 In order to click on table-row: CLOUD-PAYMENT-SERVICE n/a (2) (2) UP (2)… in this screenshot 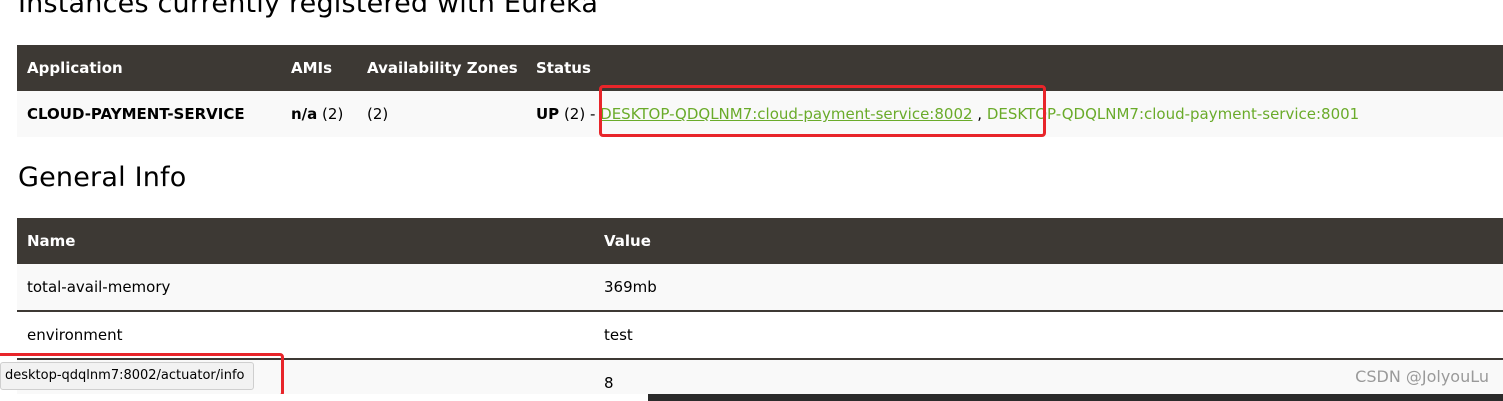, I will do `click(760, 114)`.